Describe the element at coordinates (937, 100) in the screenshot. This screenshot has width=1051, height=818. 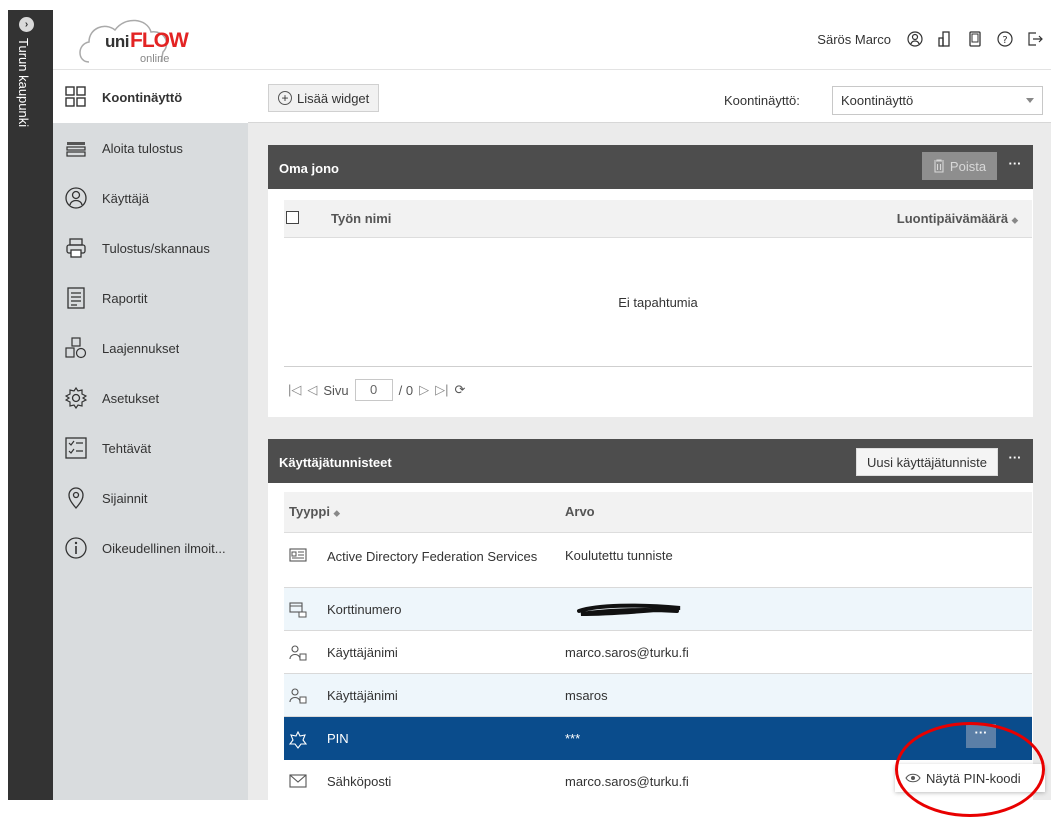
I see `dashboard-select: Koontinäyttö` at that location.